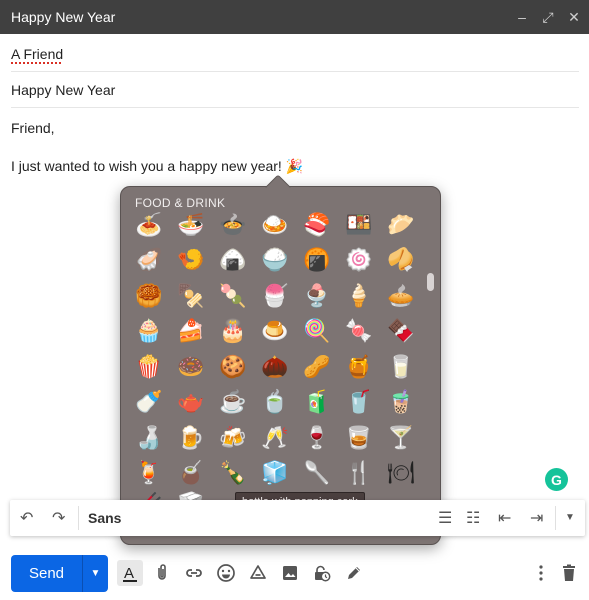 Image resolution: width=589 pixels, height=600 pixels. Describe the element at coordinates (149, 474) in the screenshot. I see `emoji-item: 🍹` at that location.